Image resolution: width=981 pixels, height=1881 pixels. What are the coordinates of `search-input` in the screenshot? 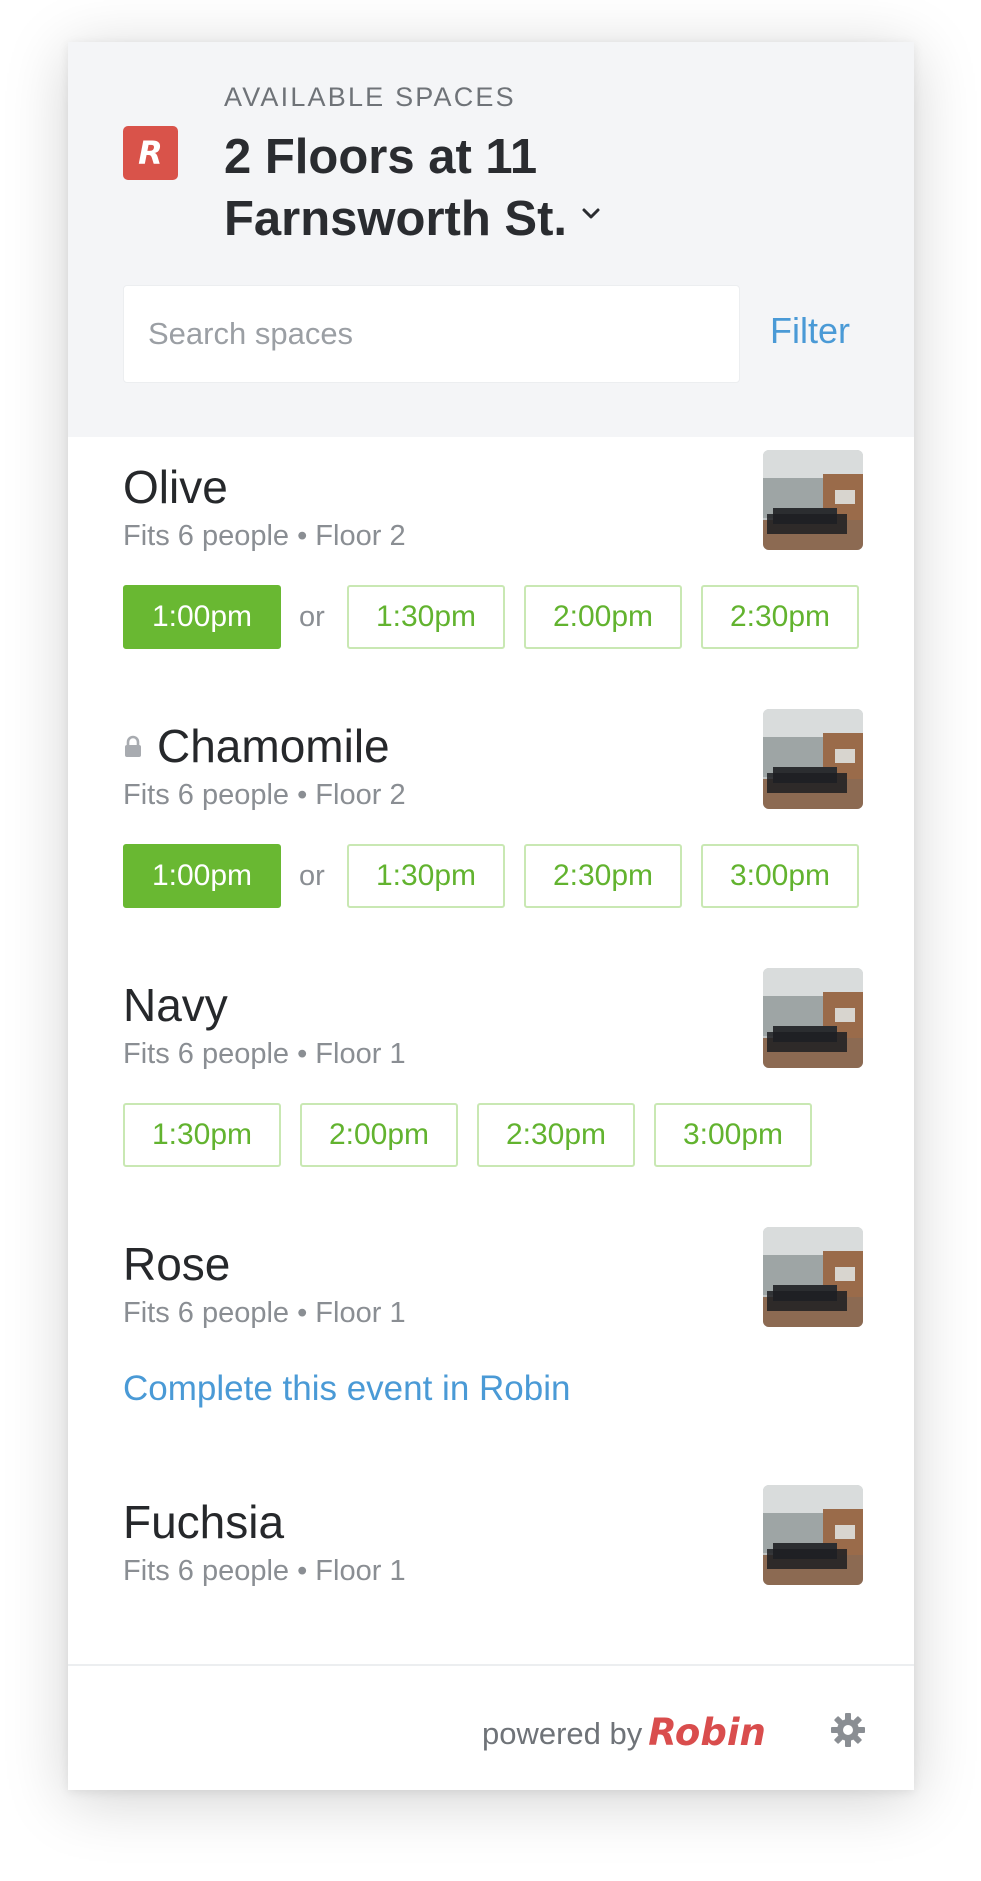 It's located at (431, 334).